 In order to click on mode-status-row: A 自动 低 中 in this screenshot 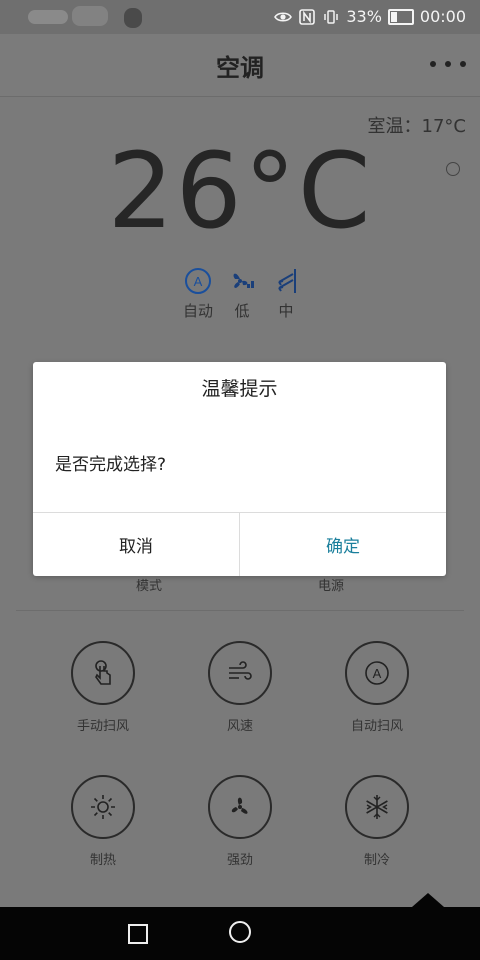, I will do `click(249, 294)`.